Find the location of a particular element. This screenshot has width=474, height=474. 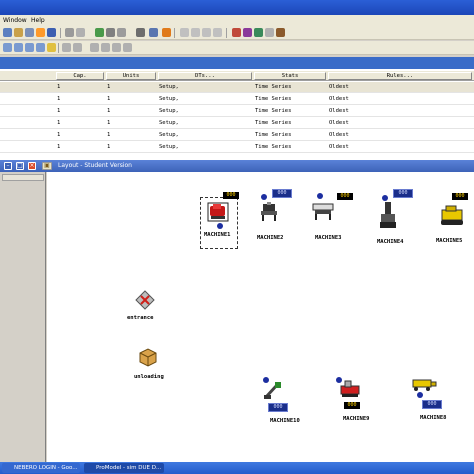

tool-g-icon is located at coordinates (258, 32).